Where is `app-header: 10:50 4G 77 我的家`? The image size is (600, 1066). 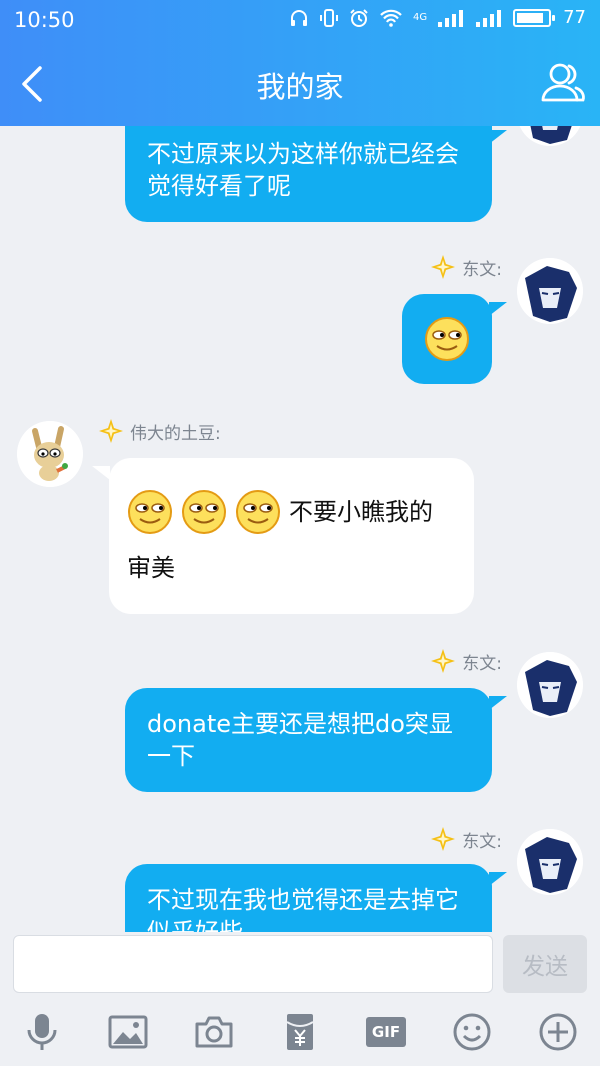 app-header: 10:50 4G 77 我的家 is located at coordinates (300, 63).